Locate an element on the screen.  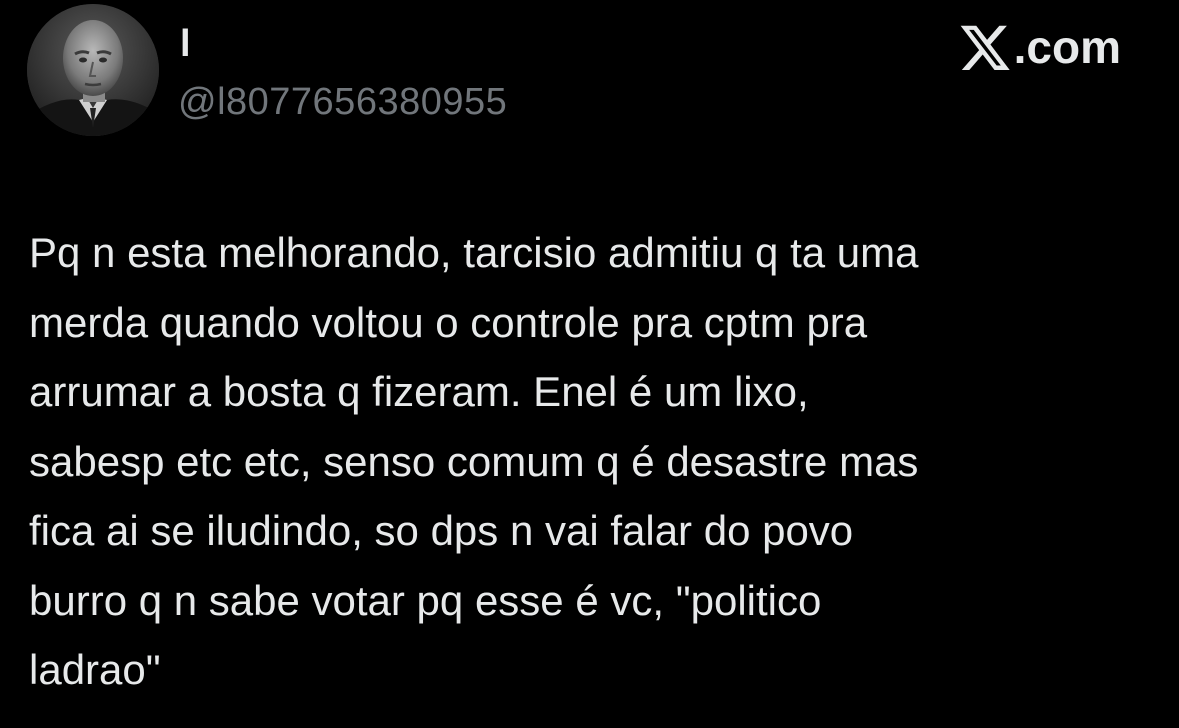
avatar-photo-icon is located at coordinates (93, 70).